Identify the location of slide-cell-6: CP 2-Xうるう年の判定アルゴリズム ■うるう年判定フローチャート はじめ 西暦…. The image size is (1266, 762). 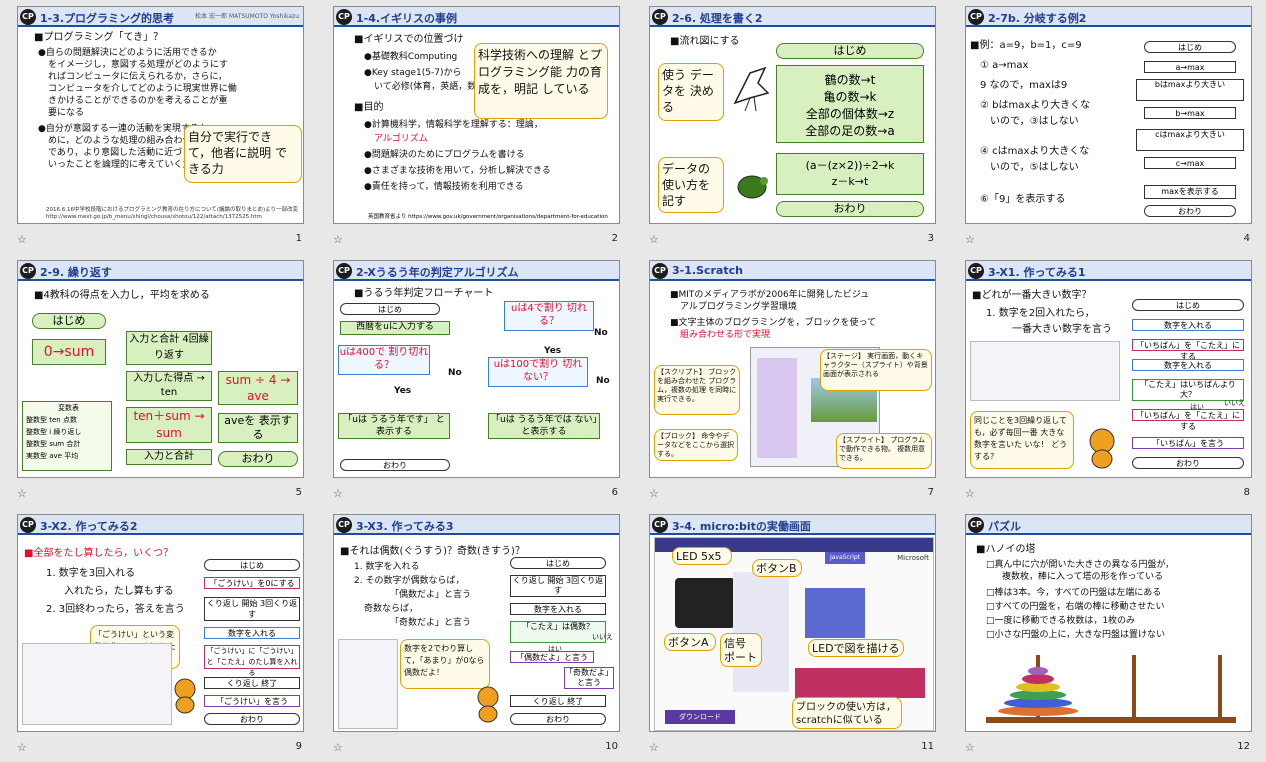
(474, 381).